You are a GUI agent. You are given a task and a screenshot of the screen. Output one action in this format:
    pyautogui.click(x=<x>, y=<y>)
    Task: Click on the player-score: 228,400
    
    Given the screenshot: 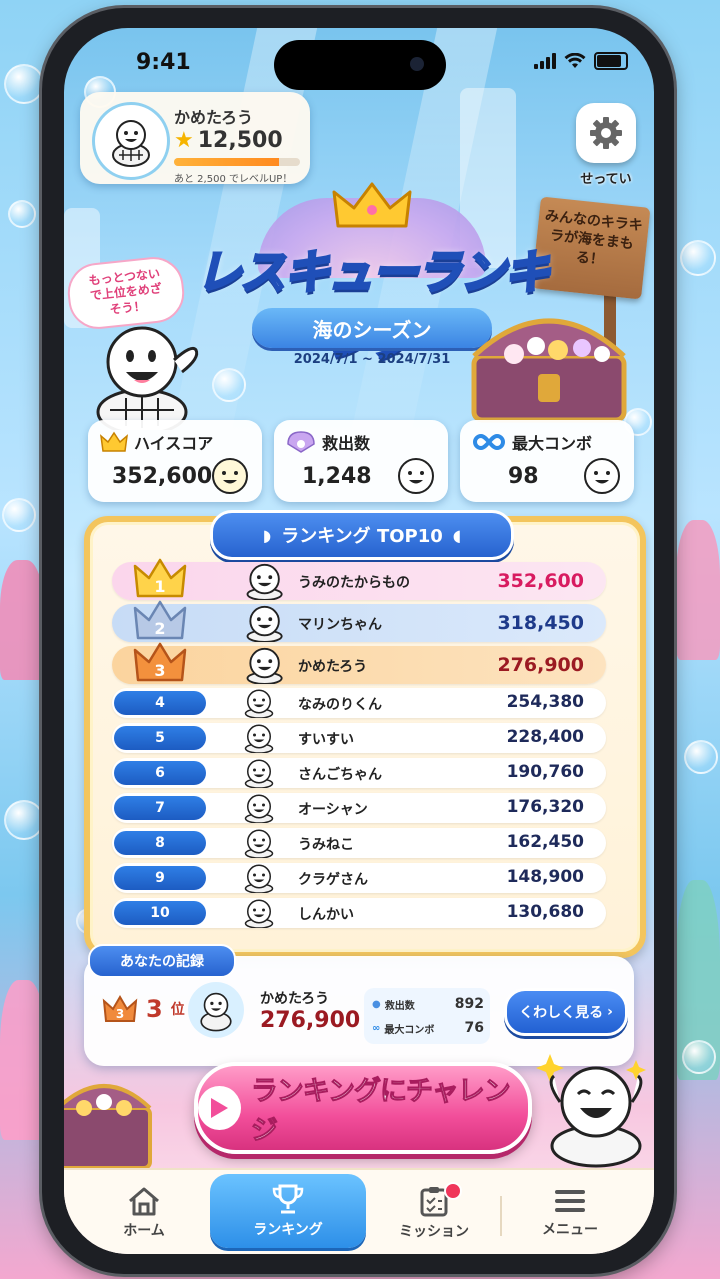 What is the action you would take?
    pyautogui.click(x=545, y=737)
    